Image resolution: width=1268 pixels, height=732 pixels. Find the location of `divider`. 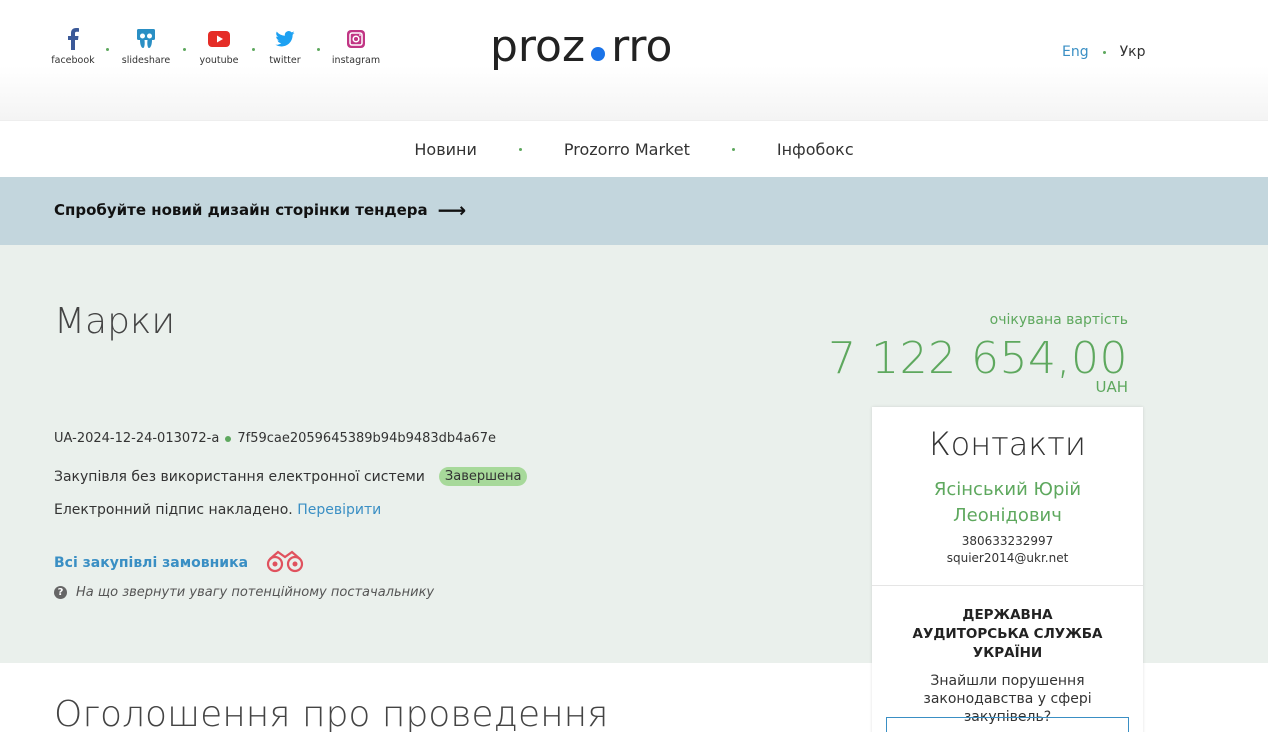

divider is located at coordinates (1007, 585).